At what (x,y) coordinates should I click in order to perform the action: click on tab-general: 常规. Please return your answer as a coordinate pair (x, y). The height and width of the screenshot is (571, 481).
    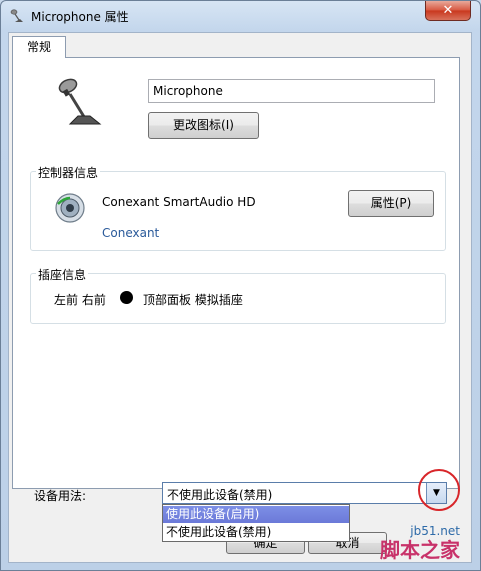
    Looking at the image, I should click on (39, 47).